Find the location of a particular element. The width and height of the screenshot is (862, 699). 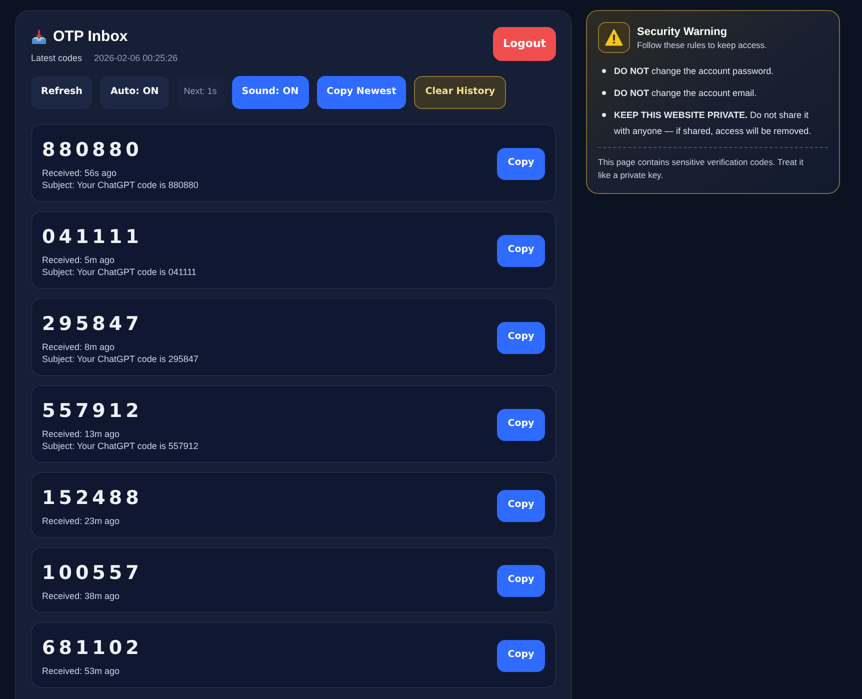

received-time: Received: 56s ago is located at coordinates (80, 172).